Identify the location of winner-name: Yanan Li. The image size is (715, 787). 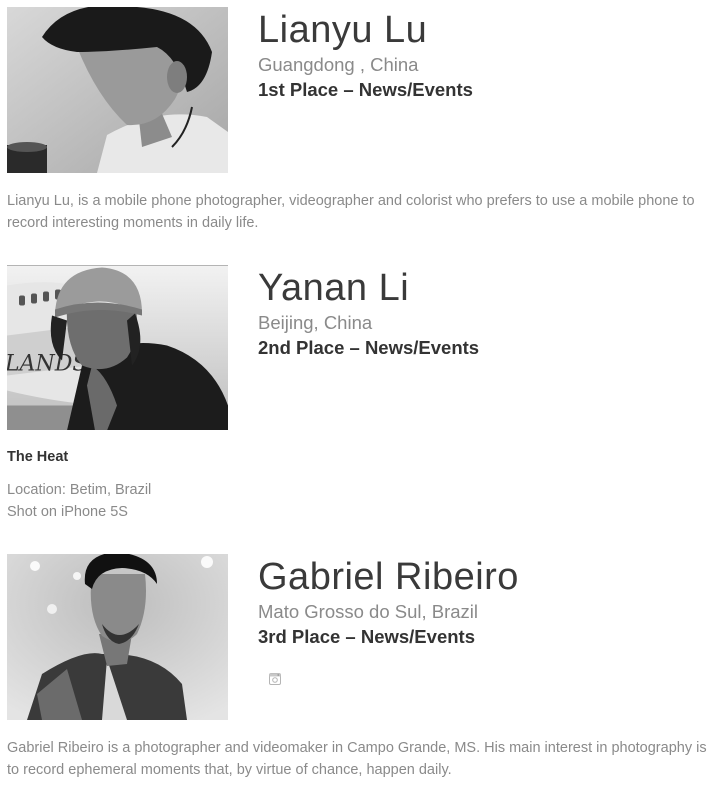
(334, 288).